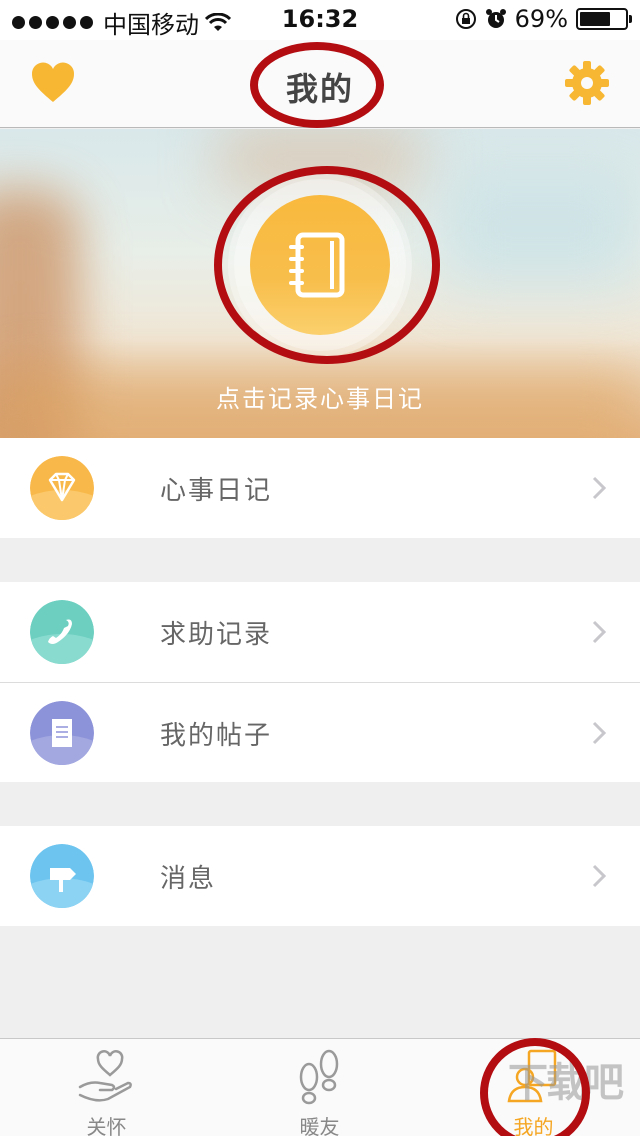 The width and height of the screenshot is (640, 1136). What do you see at coordinates (62, 488) in the screenshot?
I see `diamond-icon` at bounding box center [62, 488].